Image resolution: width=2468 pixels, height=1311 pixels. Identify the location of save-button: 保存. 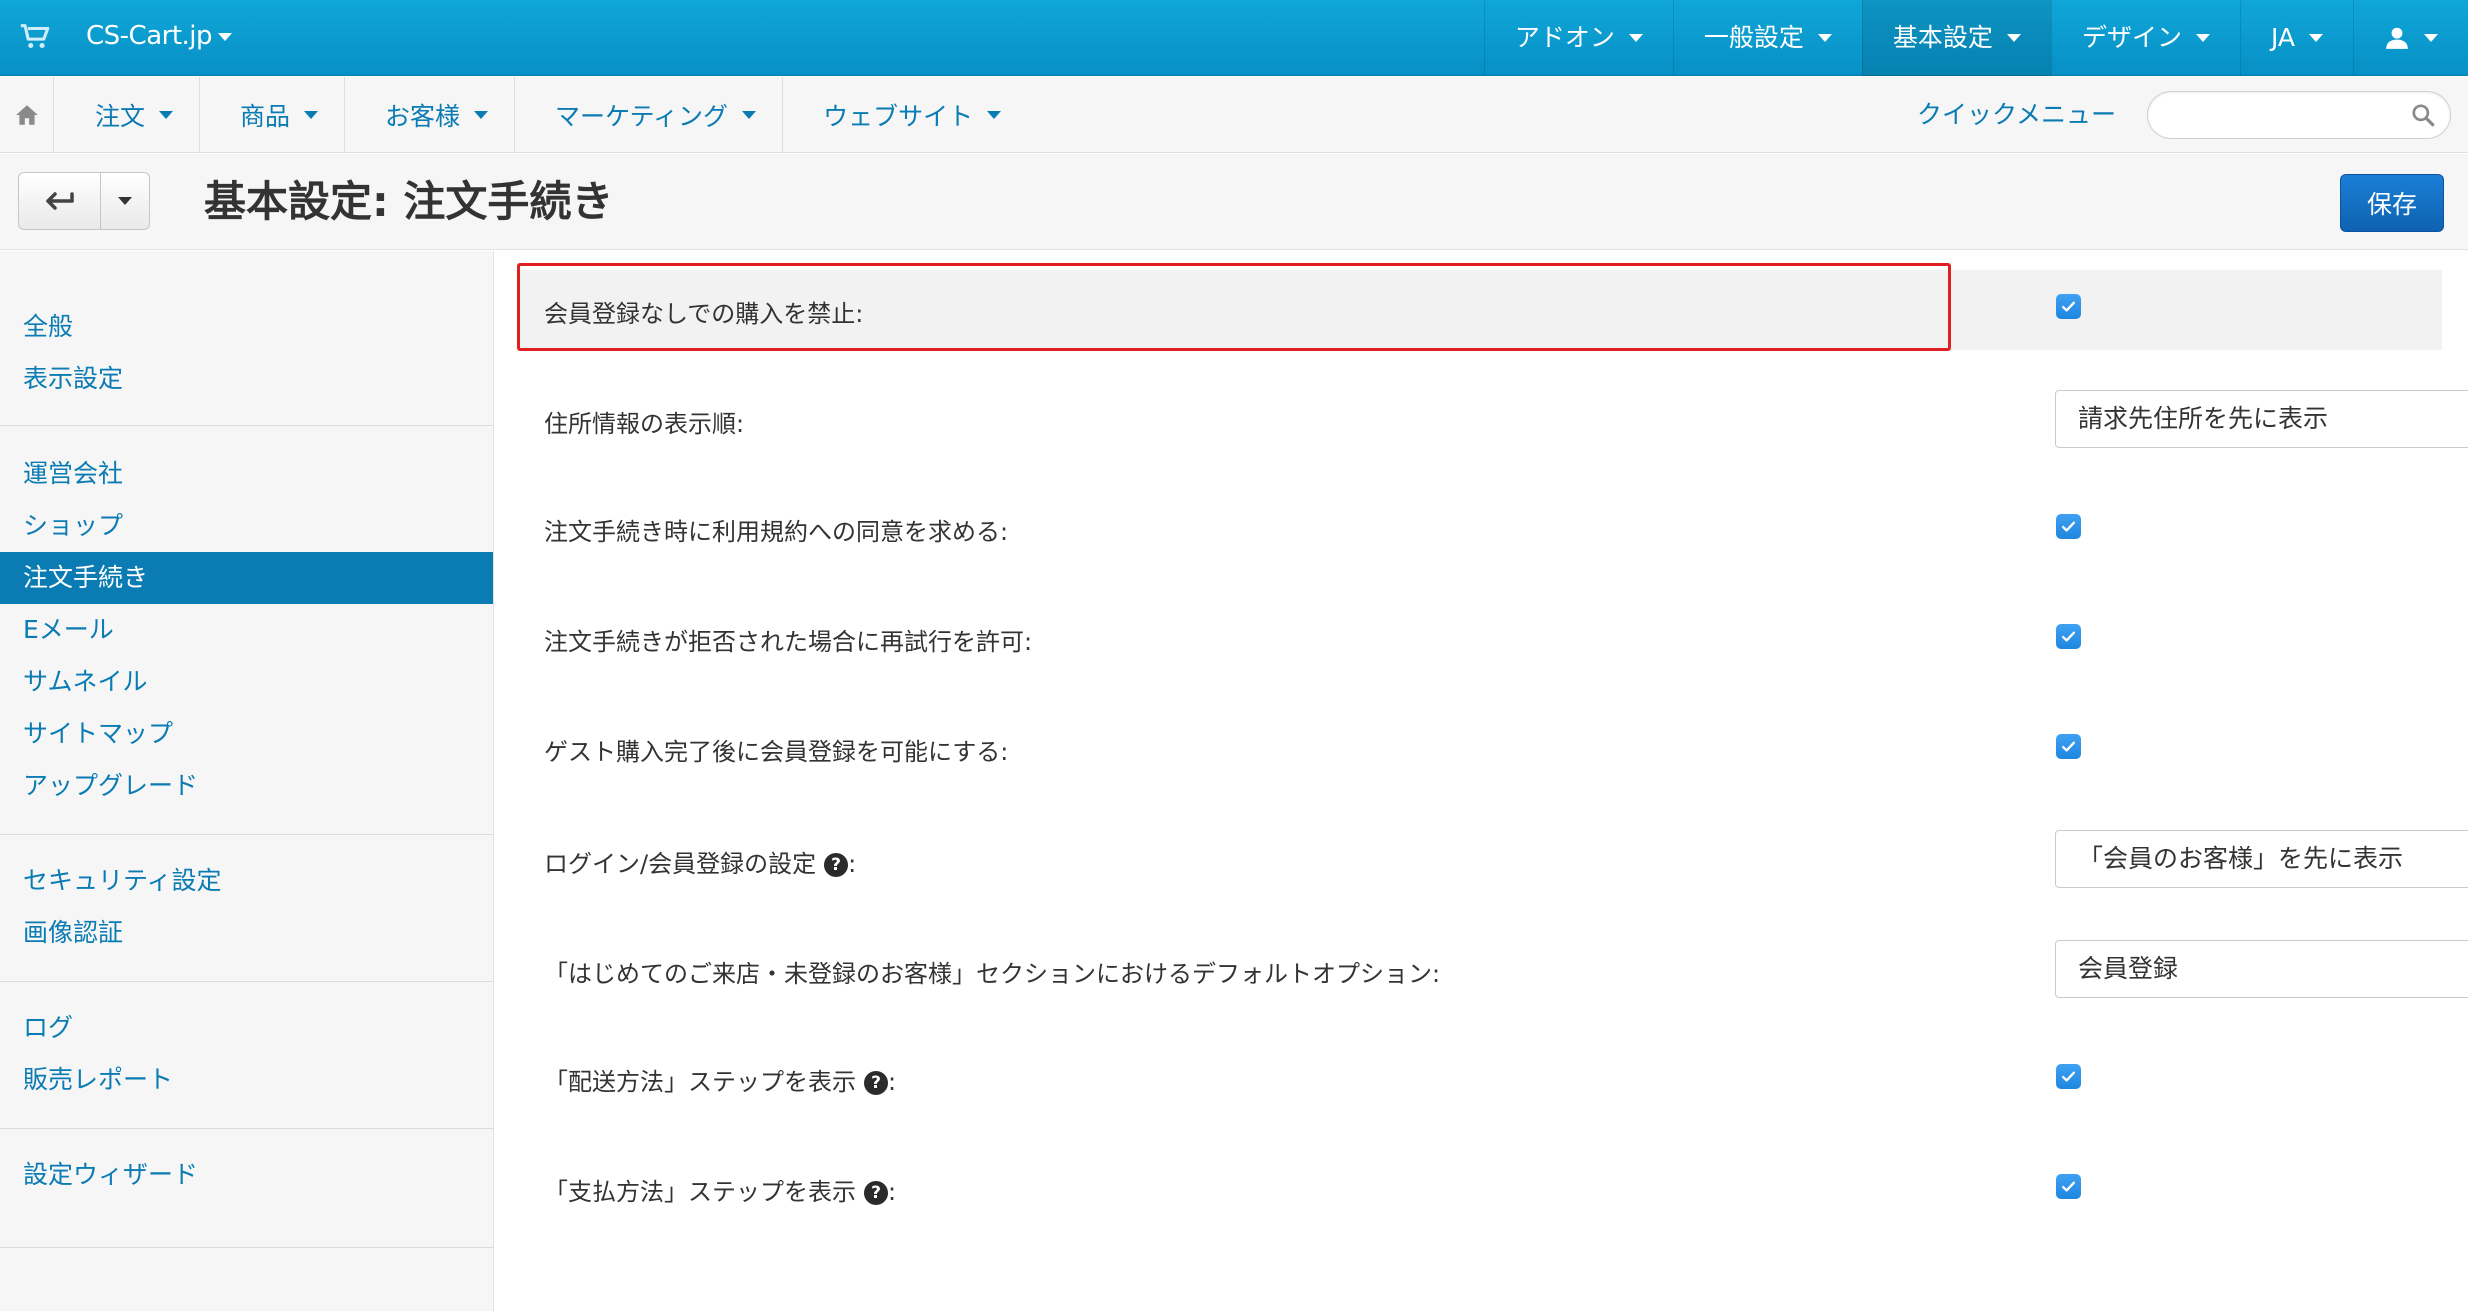
(2392, 203).